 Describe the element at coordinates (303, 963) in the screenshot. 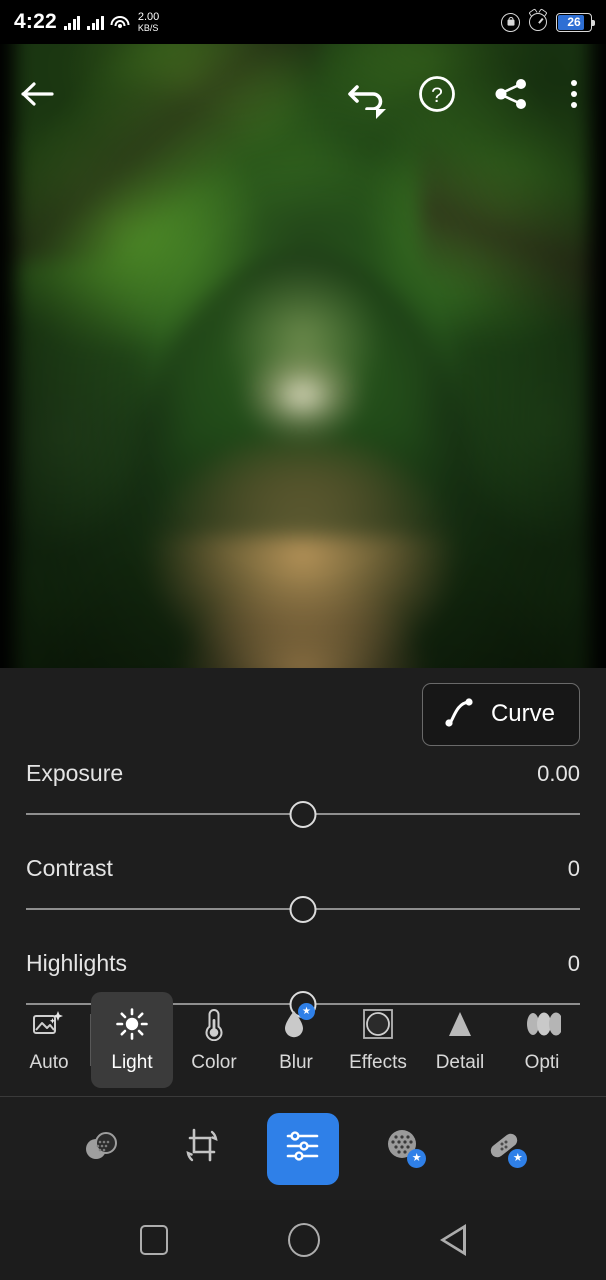

I see `slider-header: Highlights 0` at that location.